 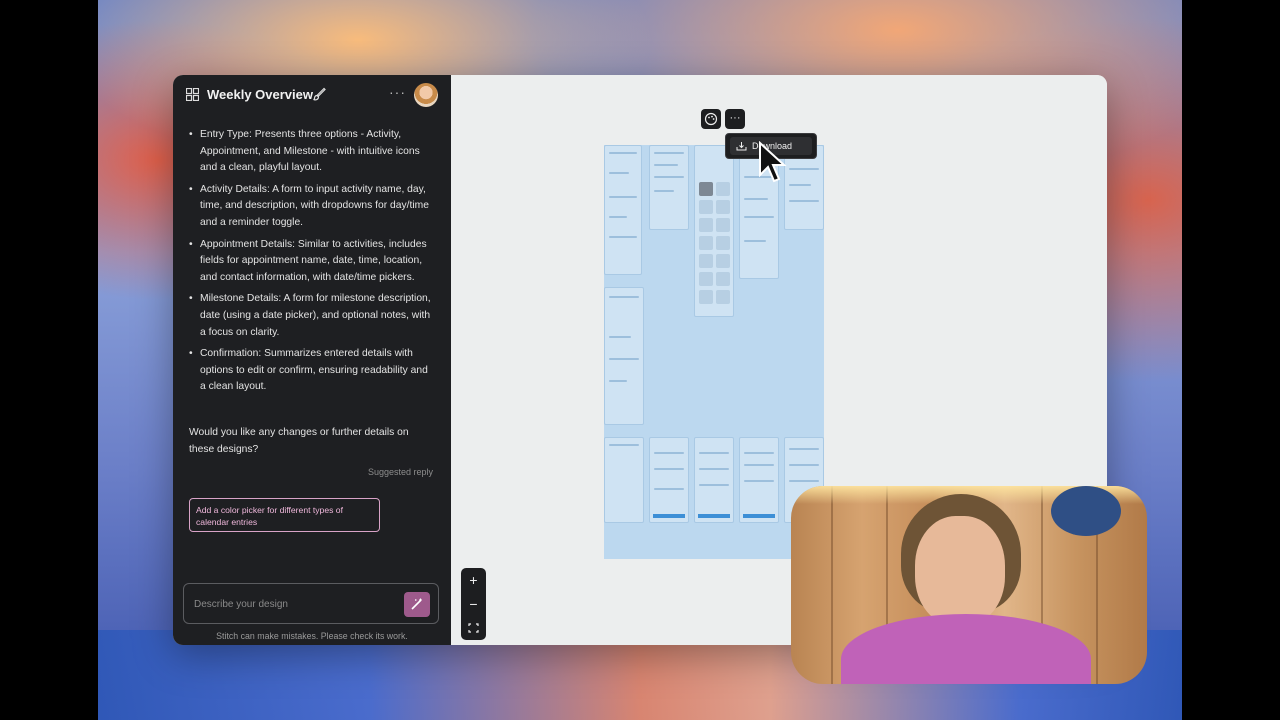 I want to click on more-actions-button: ···, so click(x=735, y=119).